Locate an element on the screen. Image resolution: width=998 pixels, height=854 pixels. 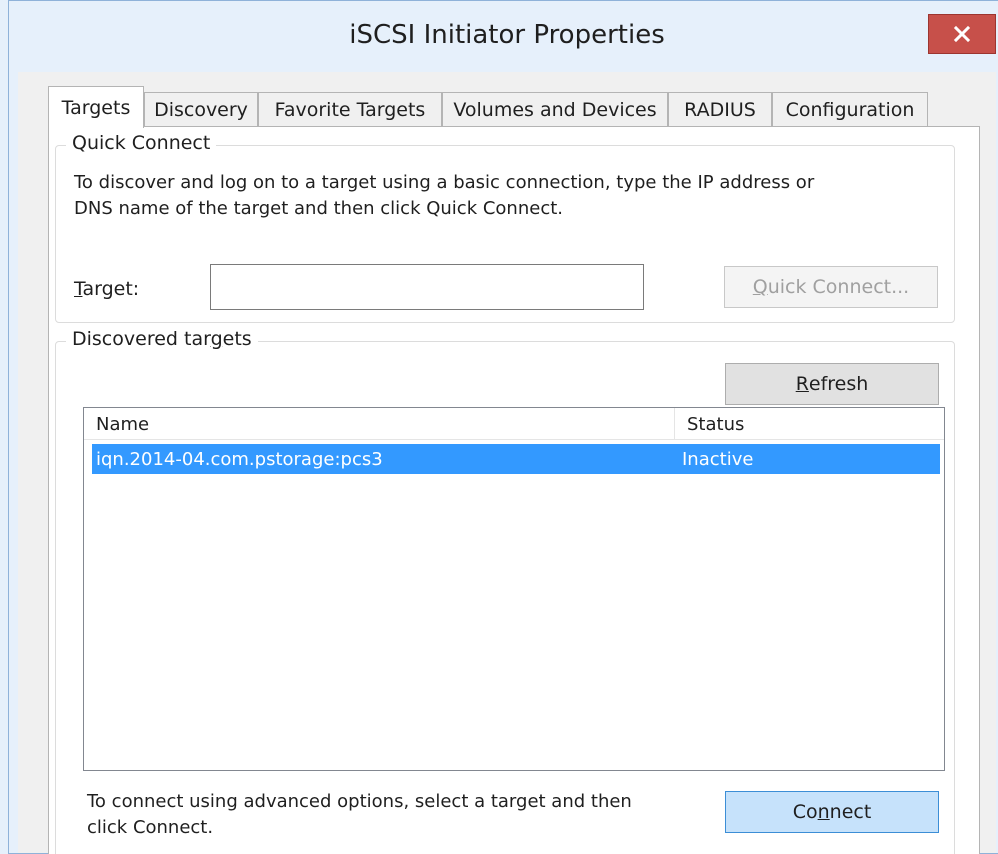
connect-label-part: nect is located at coordinates (850, 812).